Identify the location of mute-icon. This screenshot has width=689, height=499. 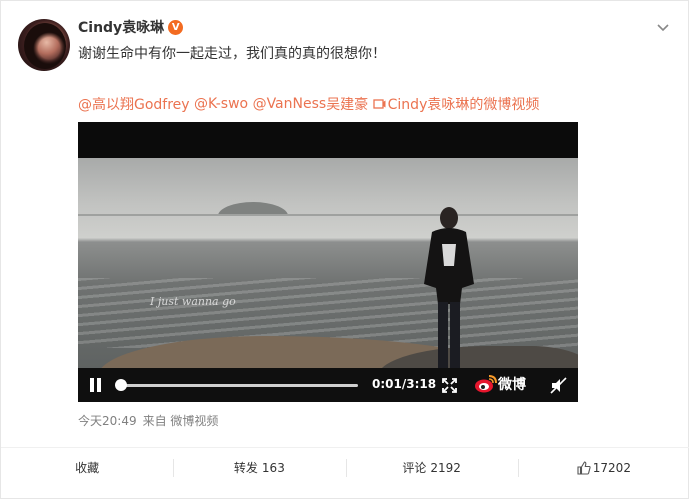
(558, 385).